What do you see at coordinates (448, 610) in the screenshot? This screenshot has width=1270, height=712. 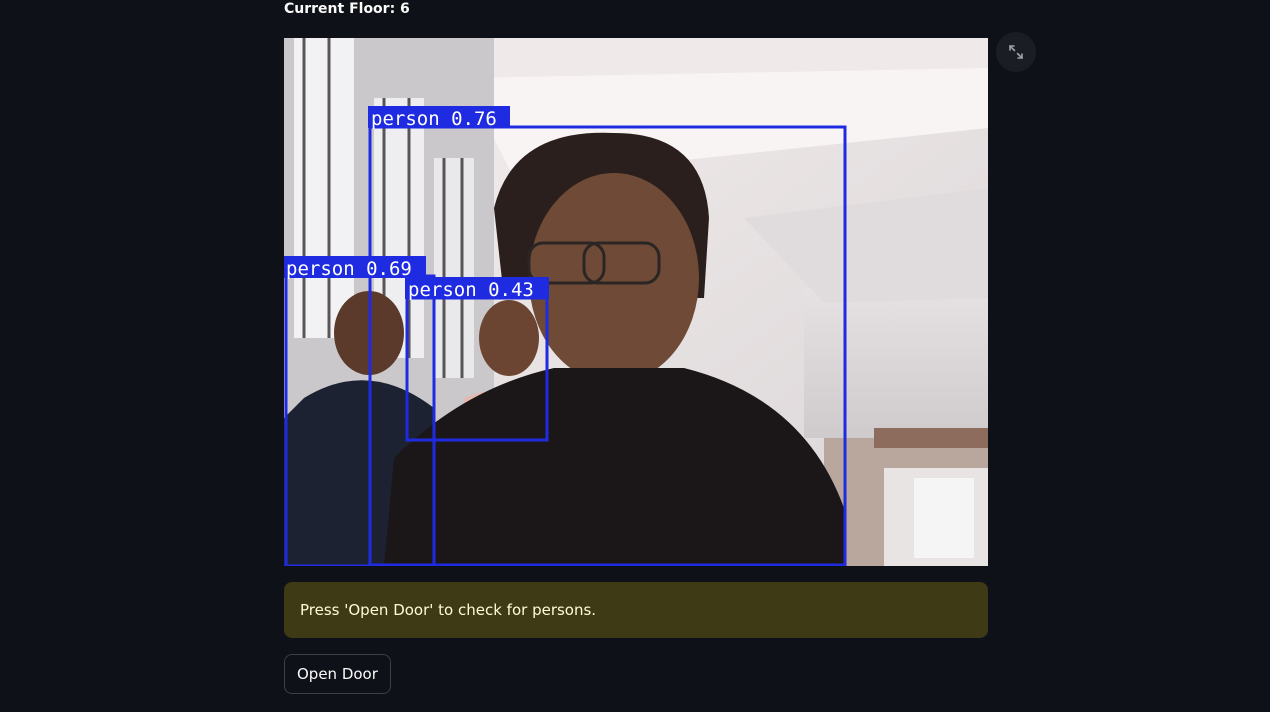 I see `alert-message: Press 'Open Door' to check for persons.` at bounding box center [448, 610].